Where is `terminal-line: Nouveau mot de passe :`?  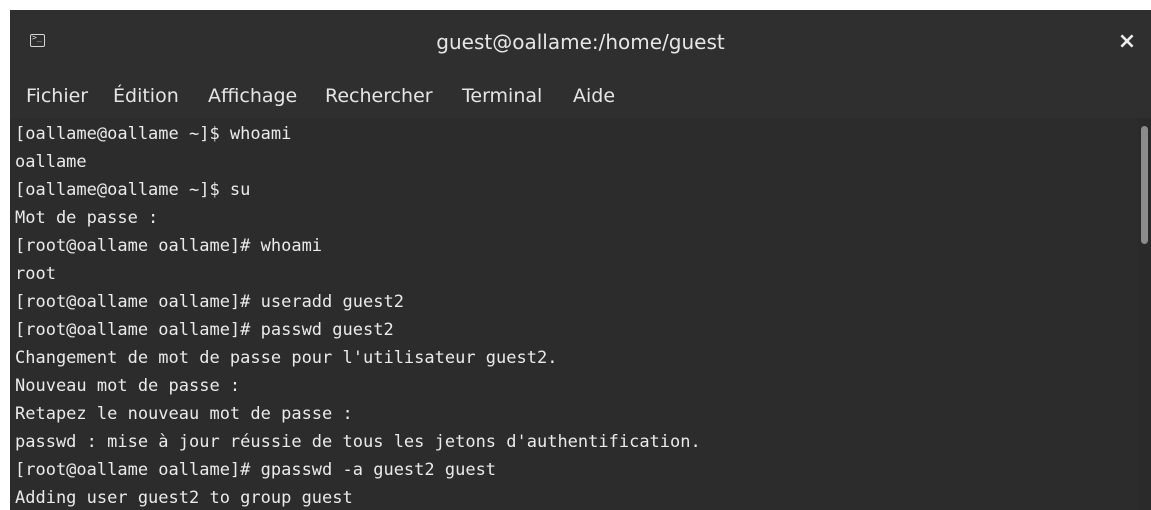
terminal-line: Nouveau mot de passe : is located at coordinates (128, 386).